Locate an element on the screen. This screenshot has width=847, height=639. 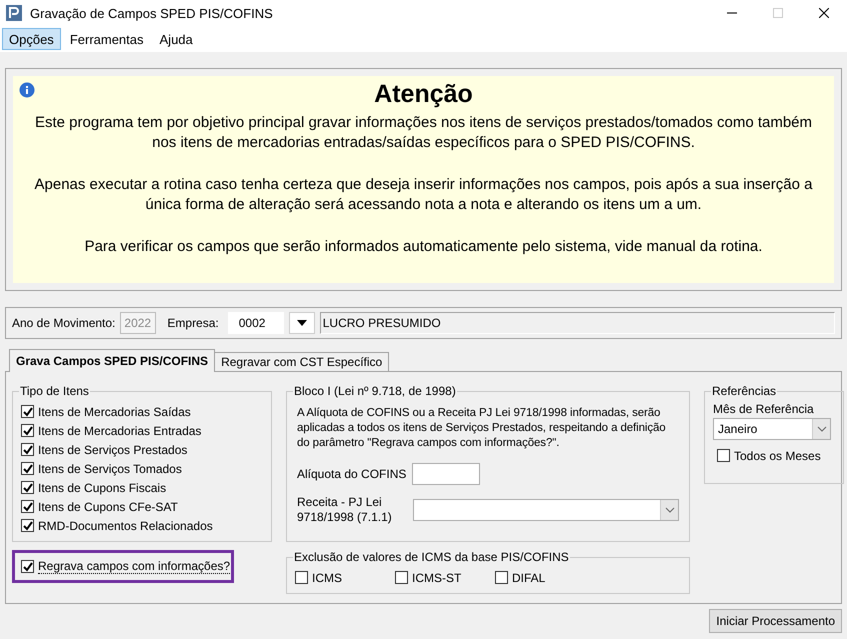
input-field is located at coordinates (446, 474).